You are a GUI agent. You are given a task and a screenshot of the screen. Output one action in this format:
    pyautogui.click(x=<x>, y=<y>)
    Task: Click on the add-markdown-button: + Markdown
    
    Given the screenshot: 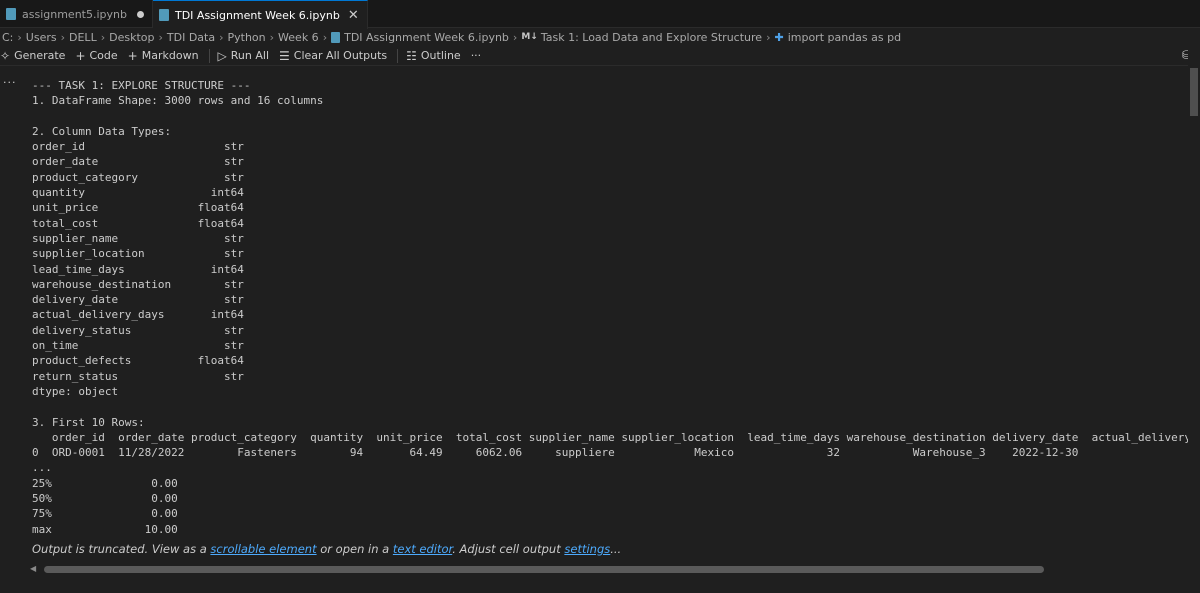 What is the action you would take?
    pyautogui.click(x=163, y=56)
    